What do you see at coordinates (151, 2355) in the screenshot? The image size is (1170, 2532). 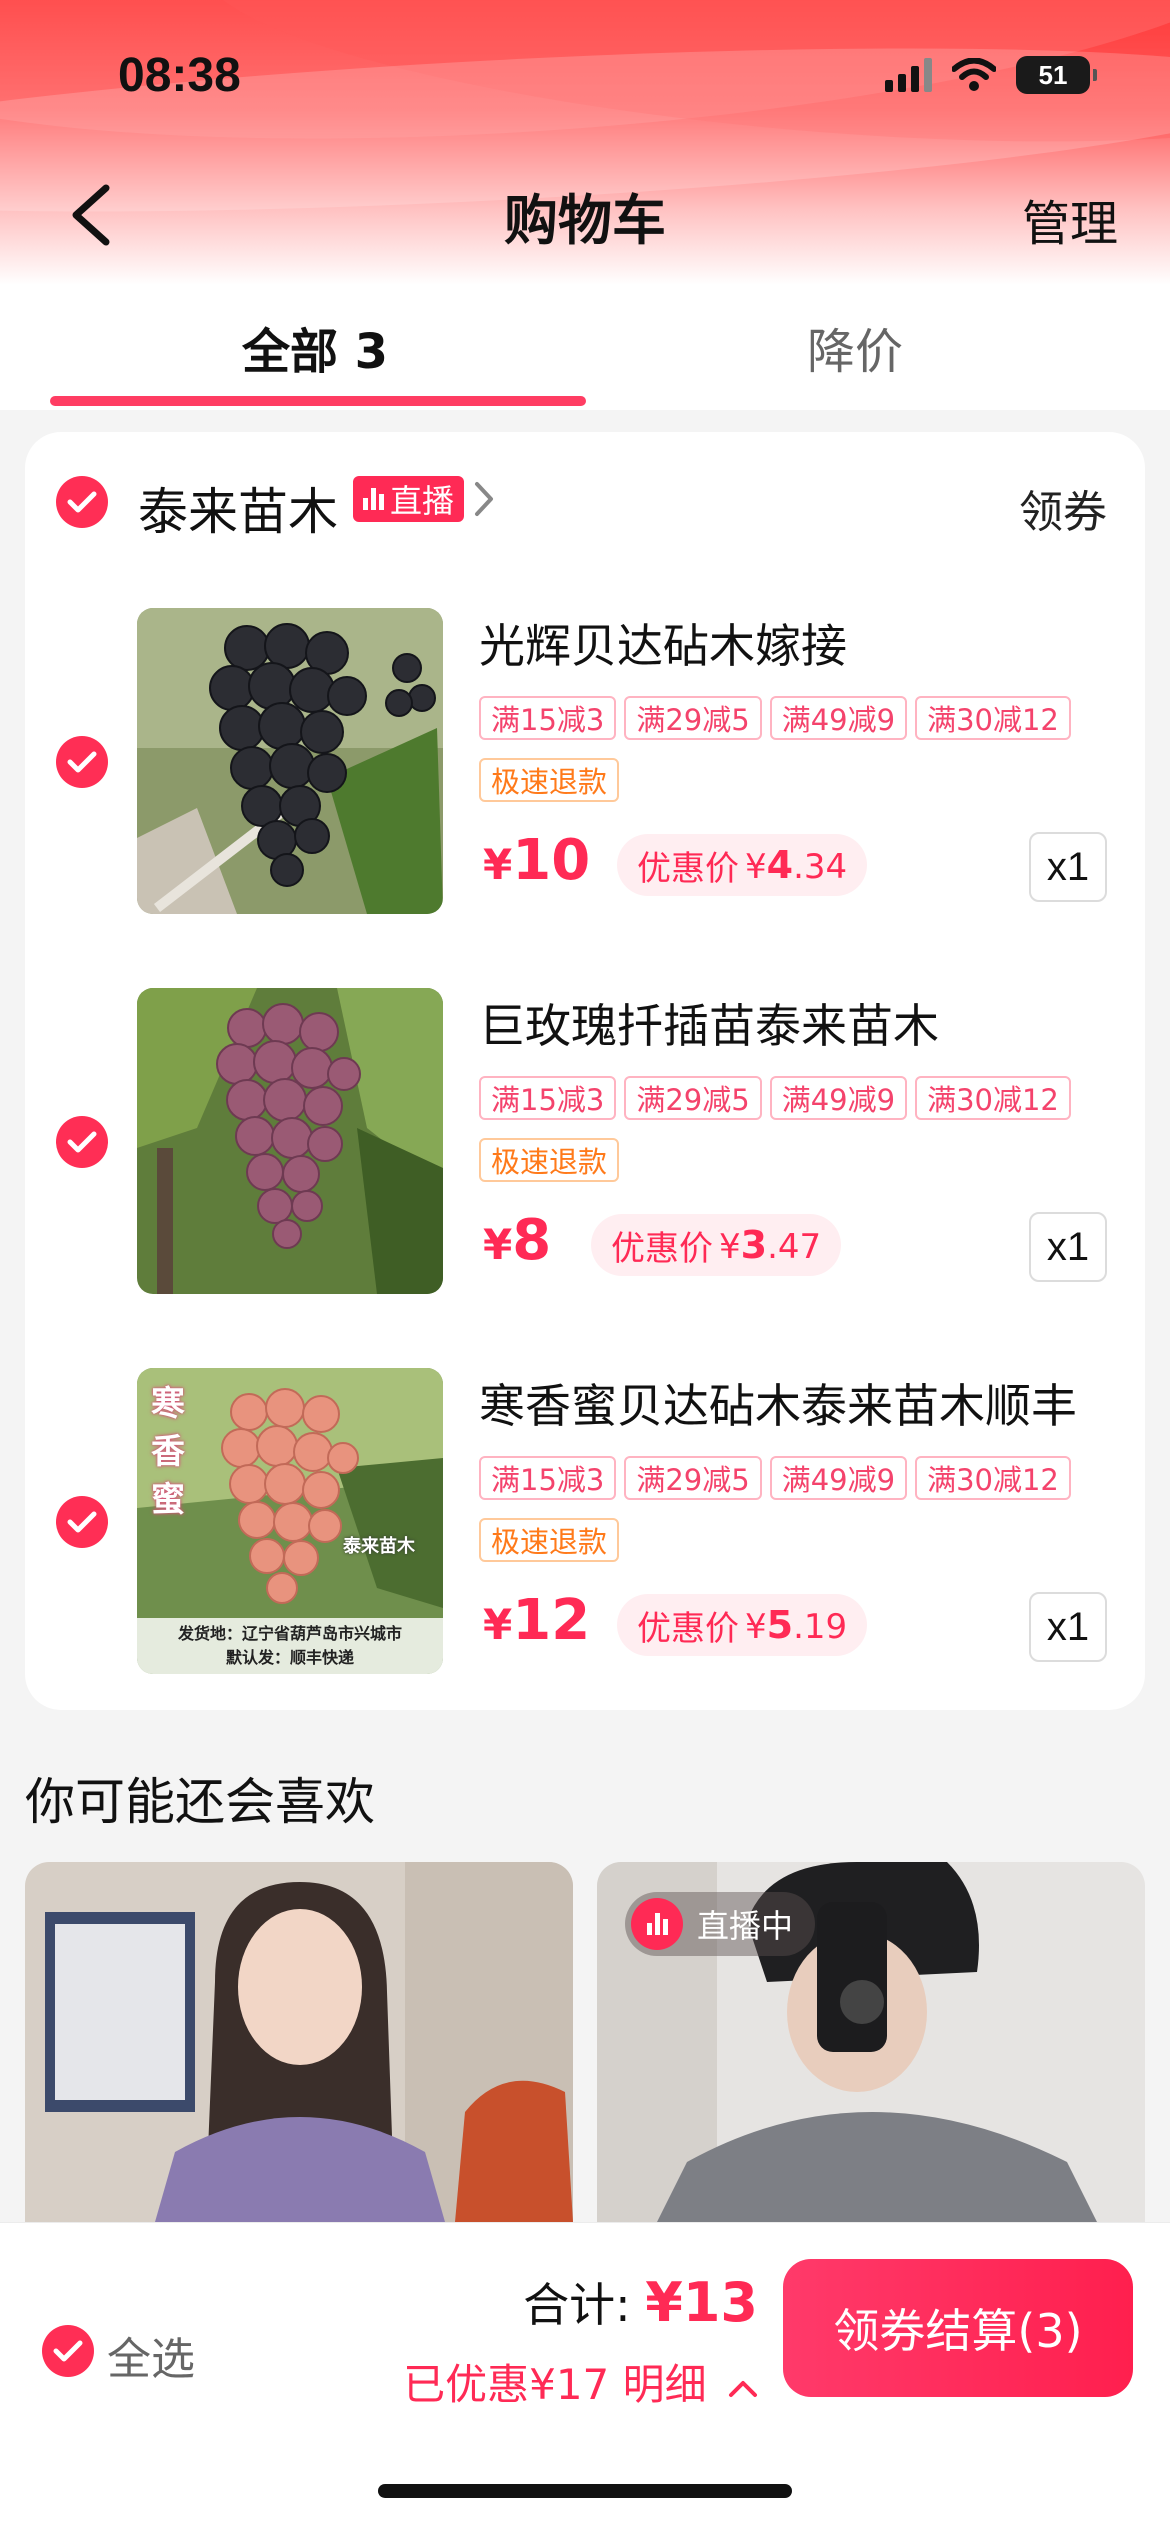 I see `select-all-label: 全选` at bounding box center [151, 2355].